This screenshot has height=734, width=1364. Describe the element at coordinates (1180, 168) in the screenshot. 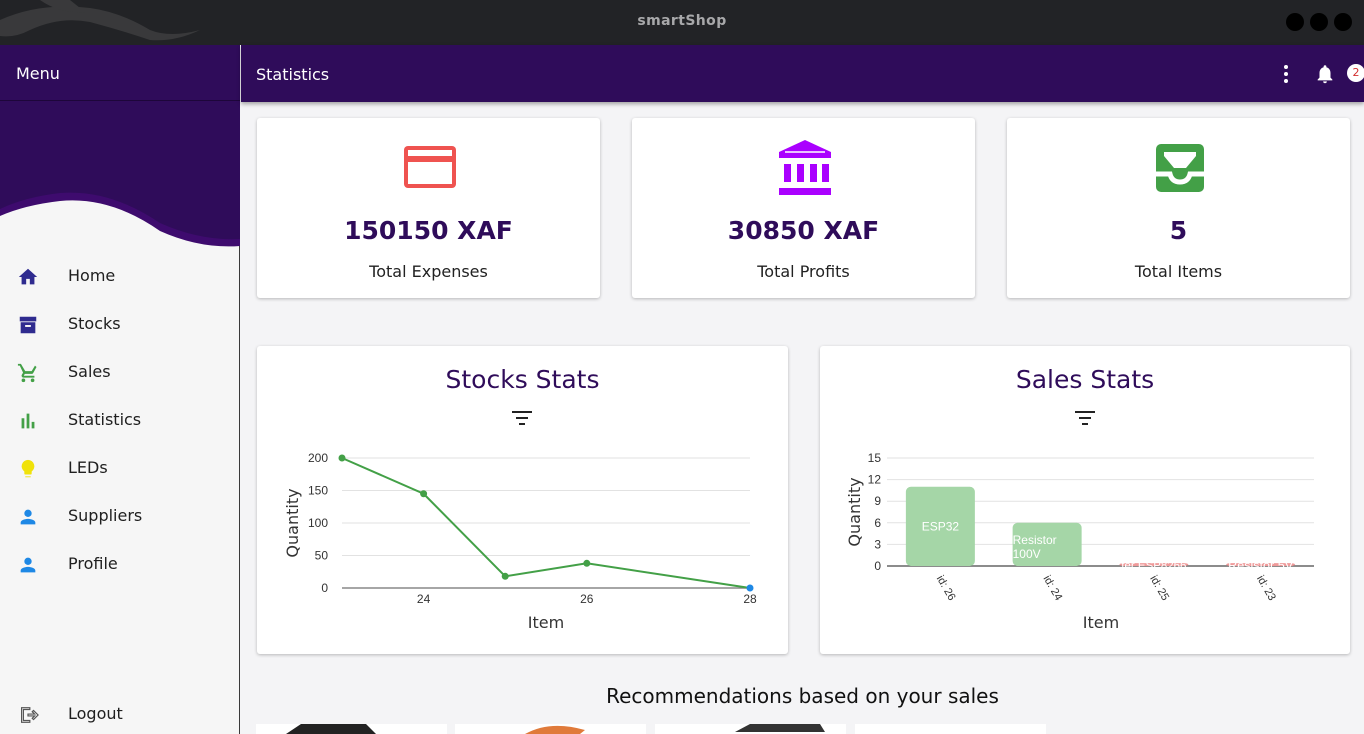

I see `inbox-icon` at that location.